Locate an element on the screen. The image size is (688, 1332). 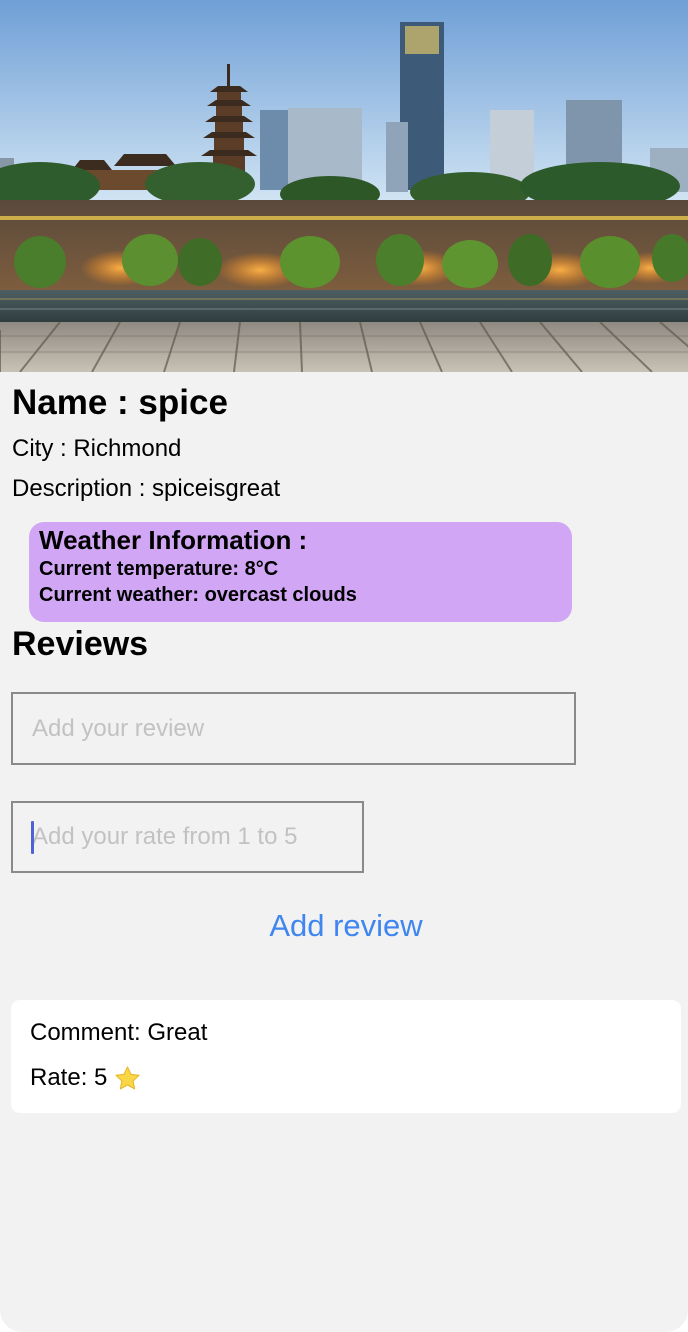
review-card: Comment: Great Rate: 5 is located at coordinates (346, 1056).